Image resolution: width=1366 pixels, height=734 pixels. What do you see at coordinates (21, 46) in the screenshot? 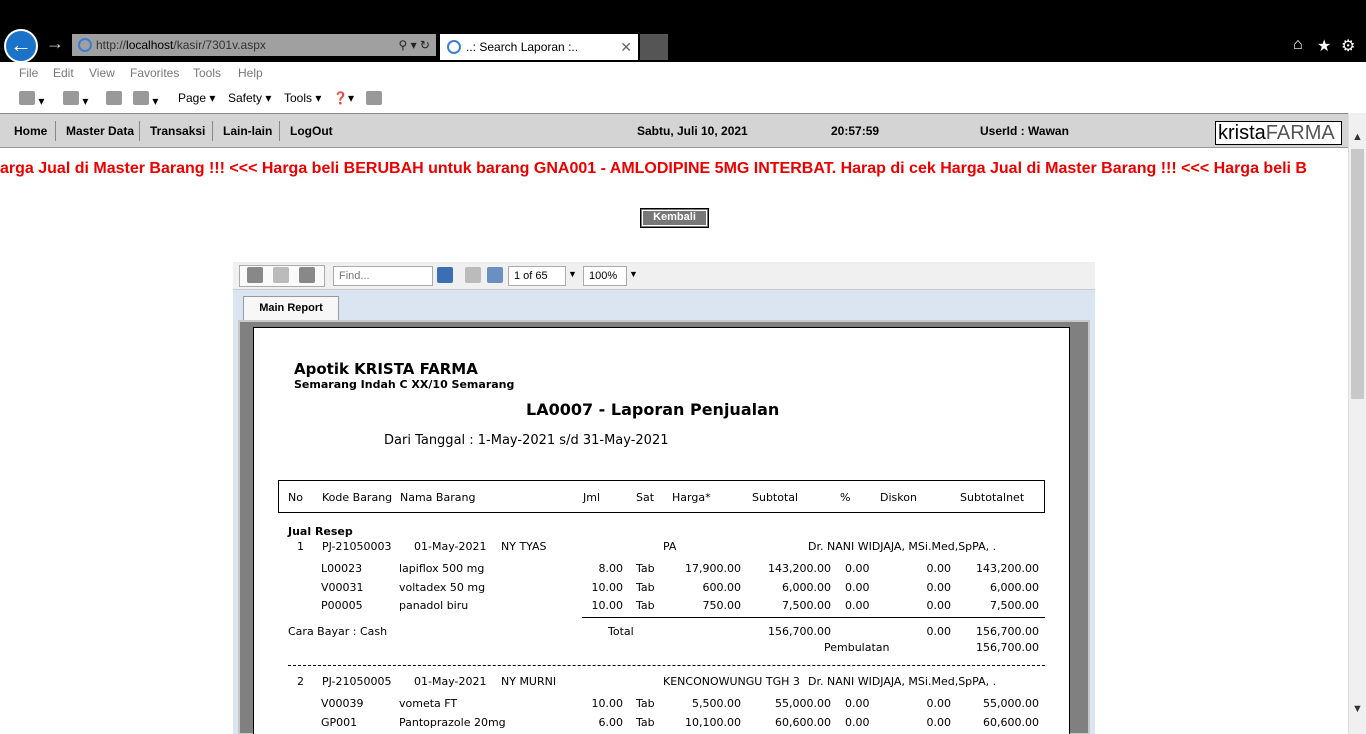
I see `back-arrow-icon: ←` at bounding box center [21, 46].